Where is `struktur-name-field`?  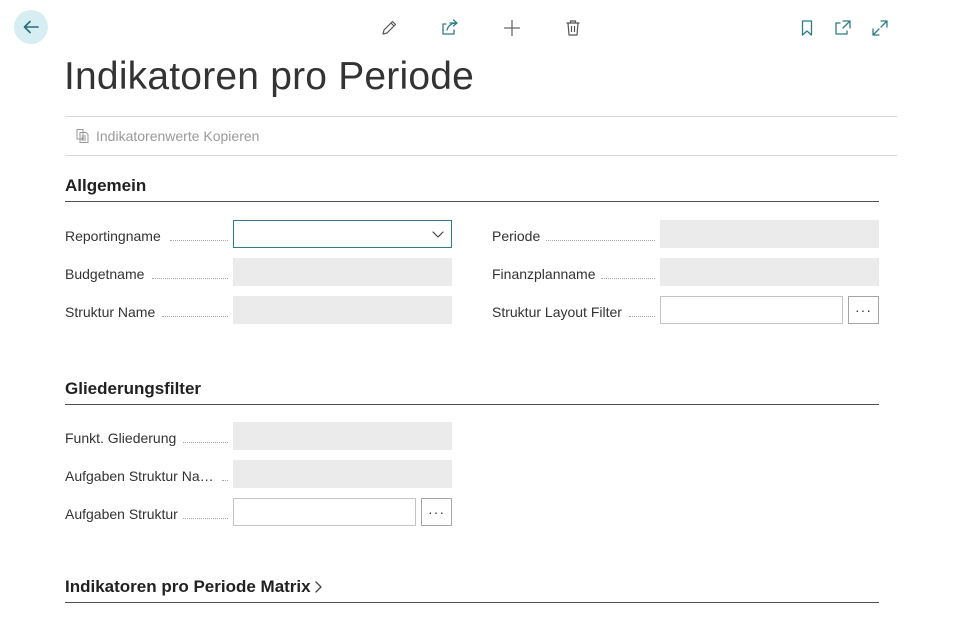
struktur-name-field is located at coordinates (342, 310).